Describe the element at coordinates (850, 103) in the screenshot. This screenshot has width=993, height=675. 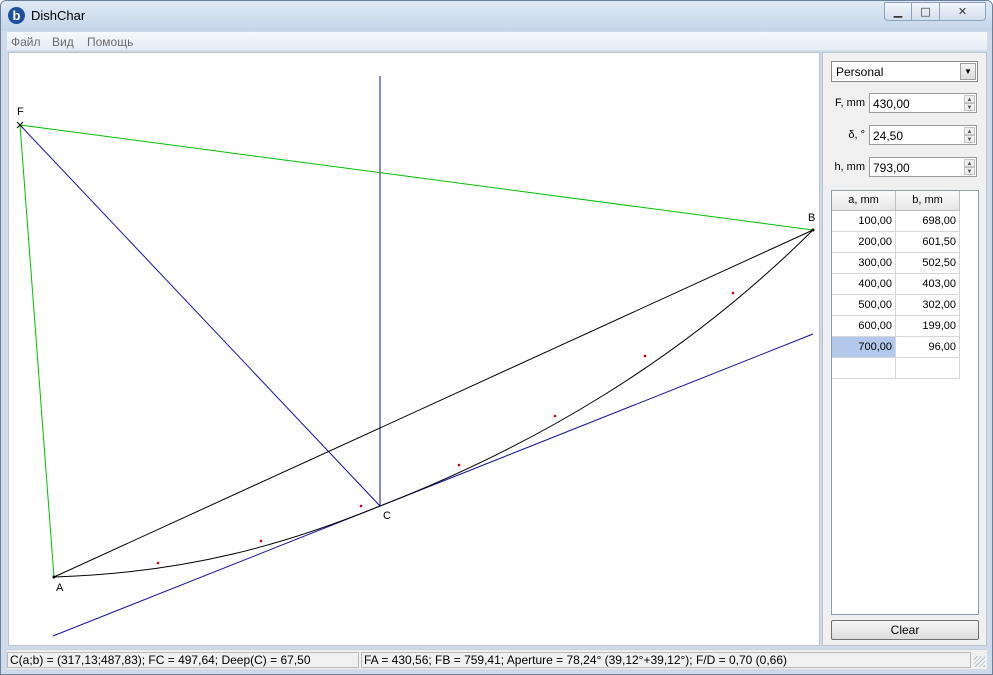
I see `f-label: F, mm` at that location.